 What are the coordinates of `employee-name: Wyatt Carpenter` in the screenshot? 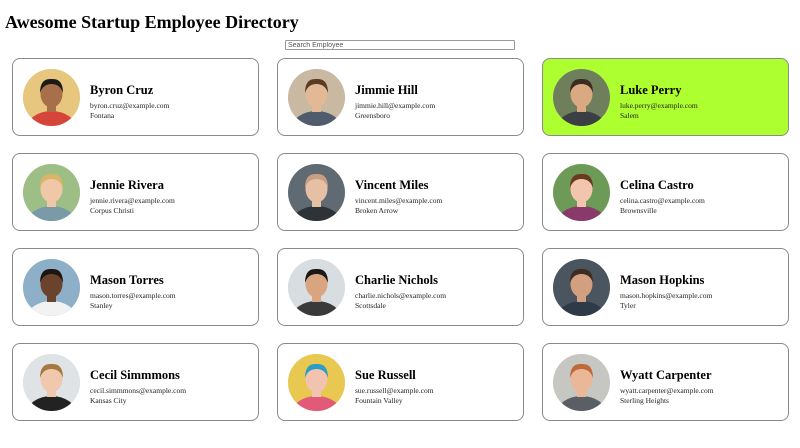 It's located at (666, 375).